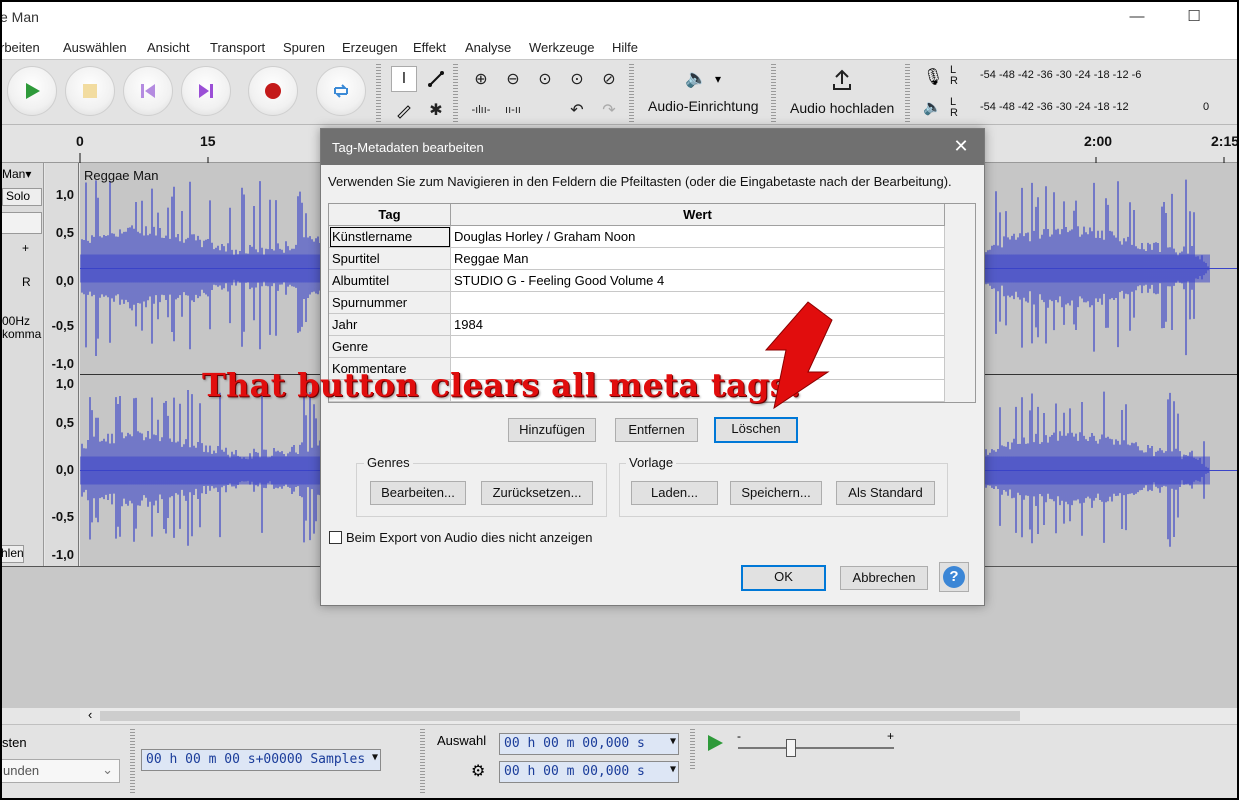 This screenshot has width=1239, height=800. What do you see at coordinates (884, 578) in the screenshot?
I see `cancel-button: Abbrechen` at bounding box center [884, 578].